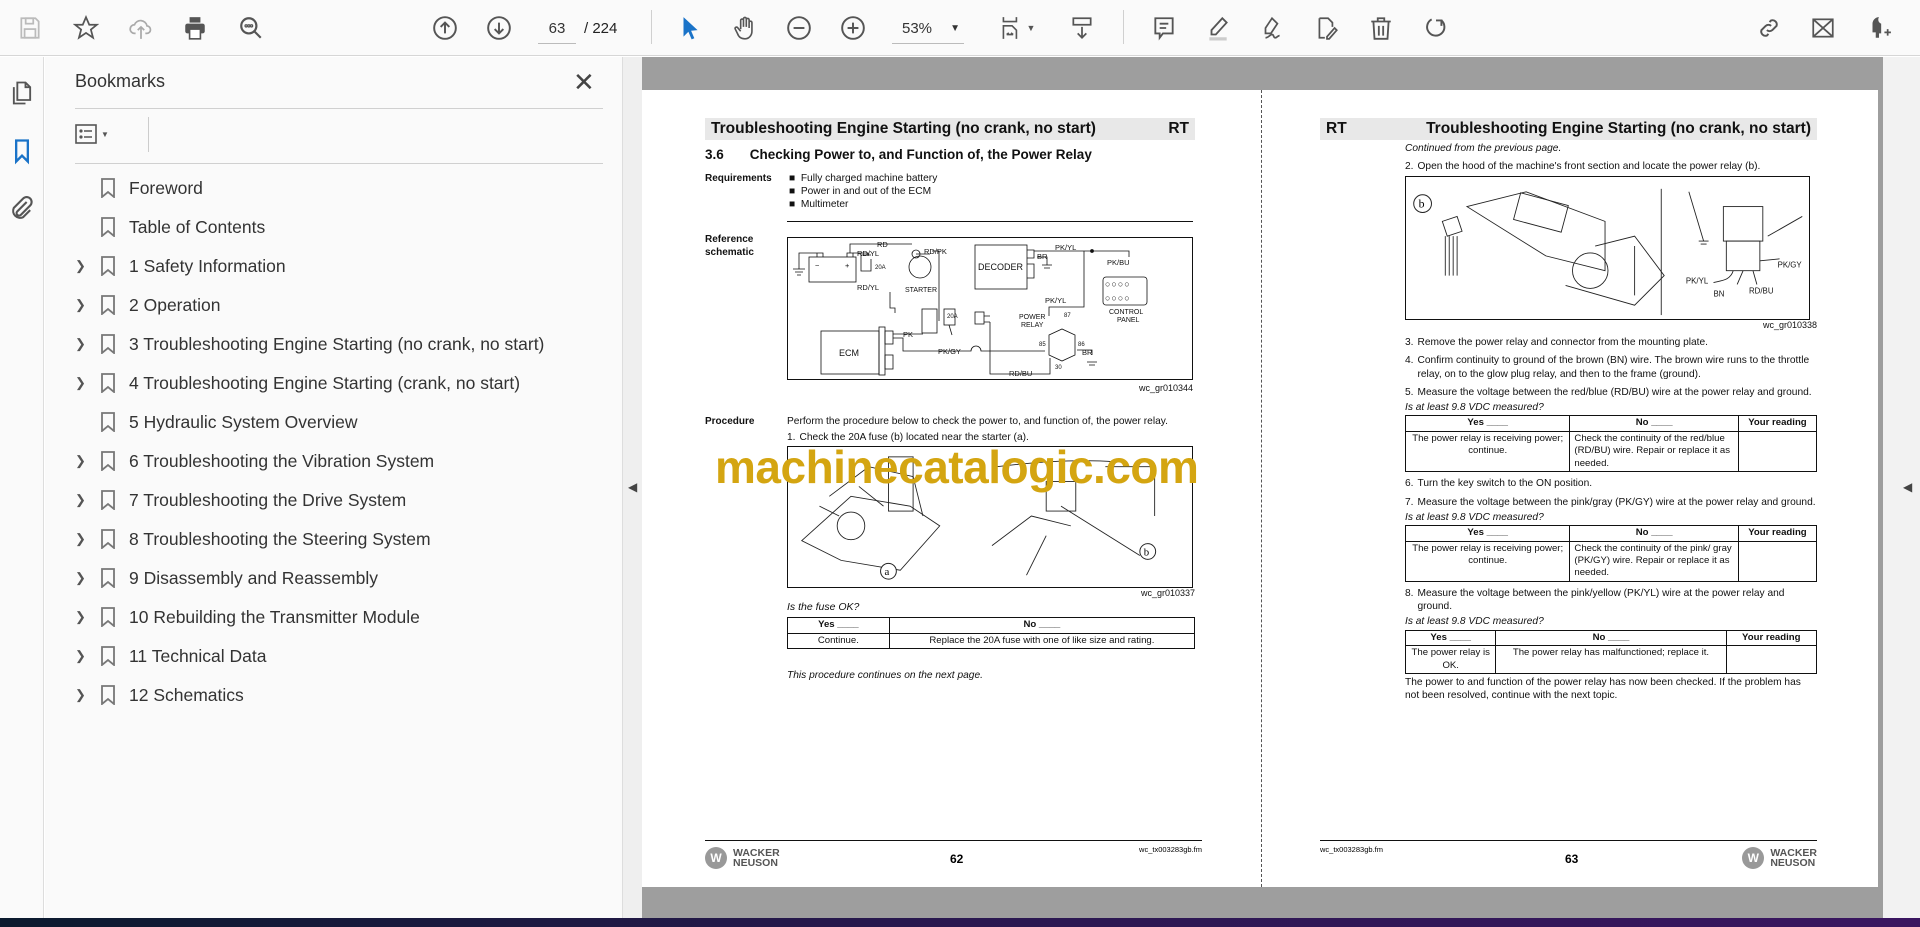  Describe the element at coordinates (1879, 28) in the screenshot. I see `add-user-icon` at that location.